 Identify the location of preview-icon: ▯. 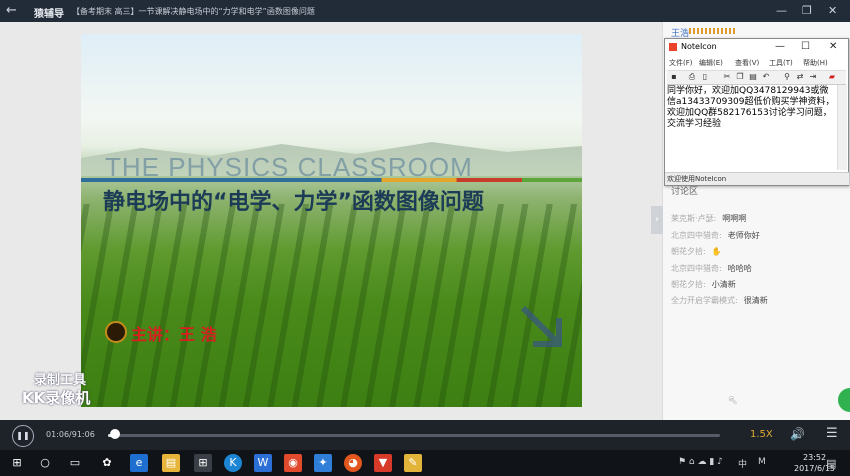
(705, 77).